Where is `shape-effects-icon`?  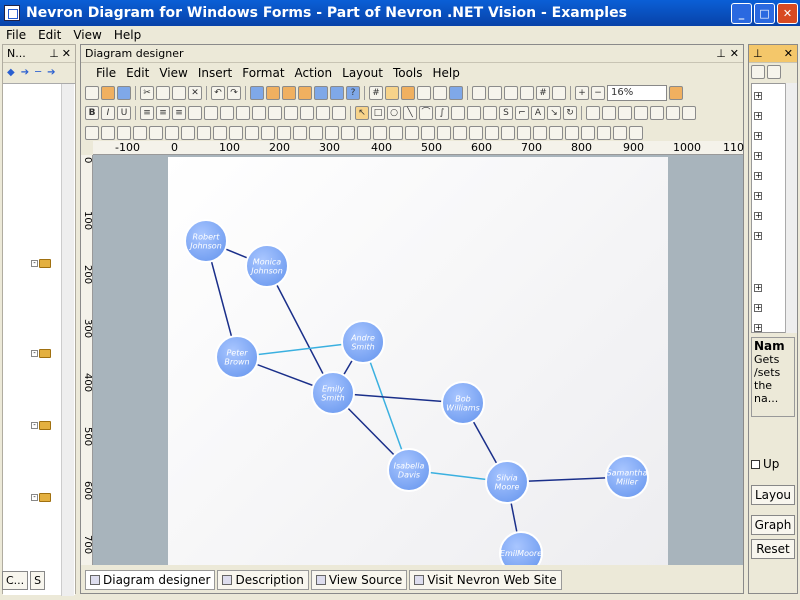
shape-effects-icon is located at coordinates (657, 113).